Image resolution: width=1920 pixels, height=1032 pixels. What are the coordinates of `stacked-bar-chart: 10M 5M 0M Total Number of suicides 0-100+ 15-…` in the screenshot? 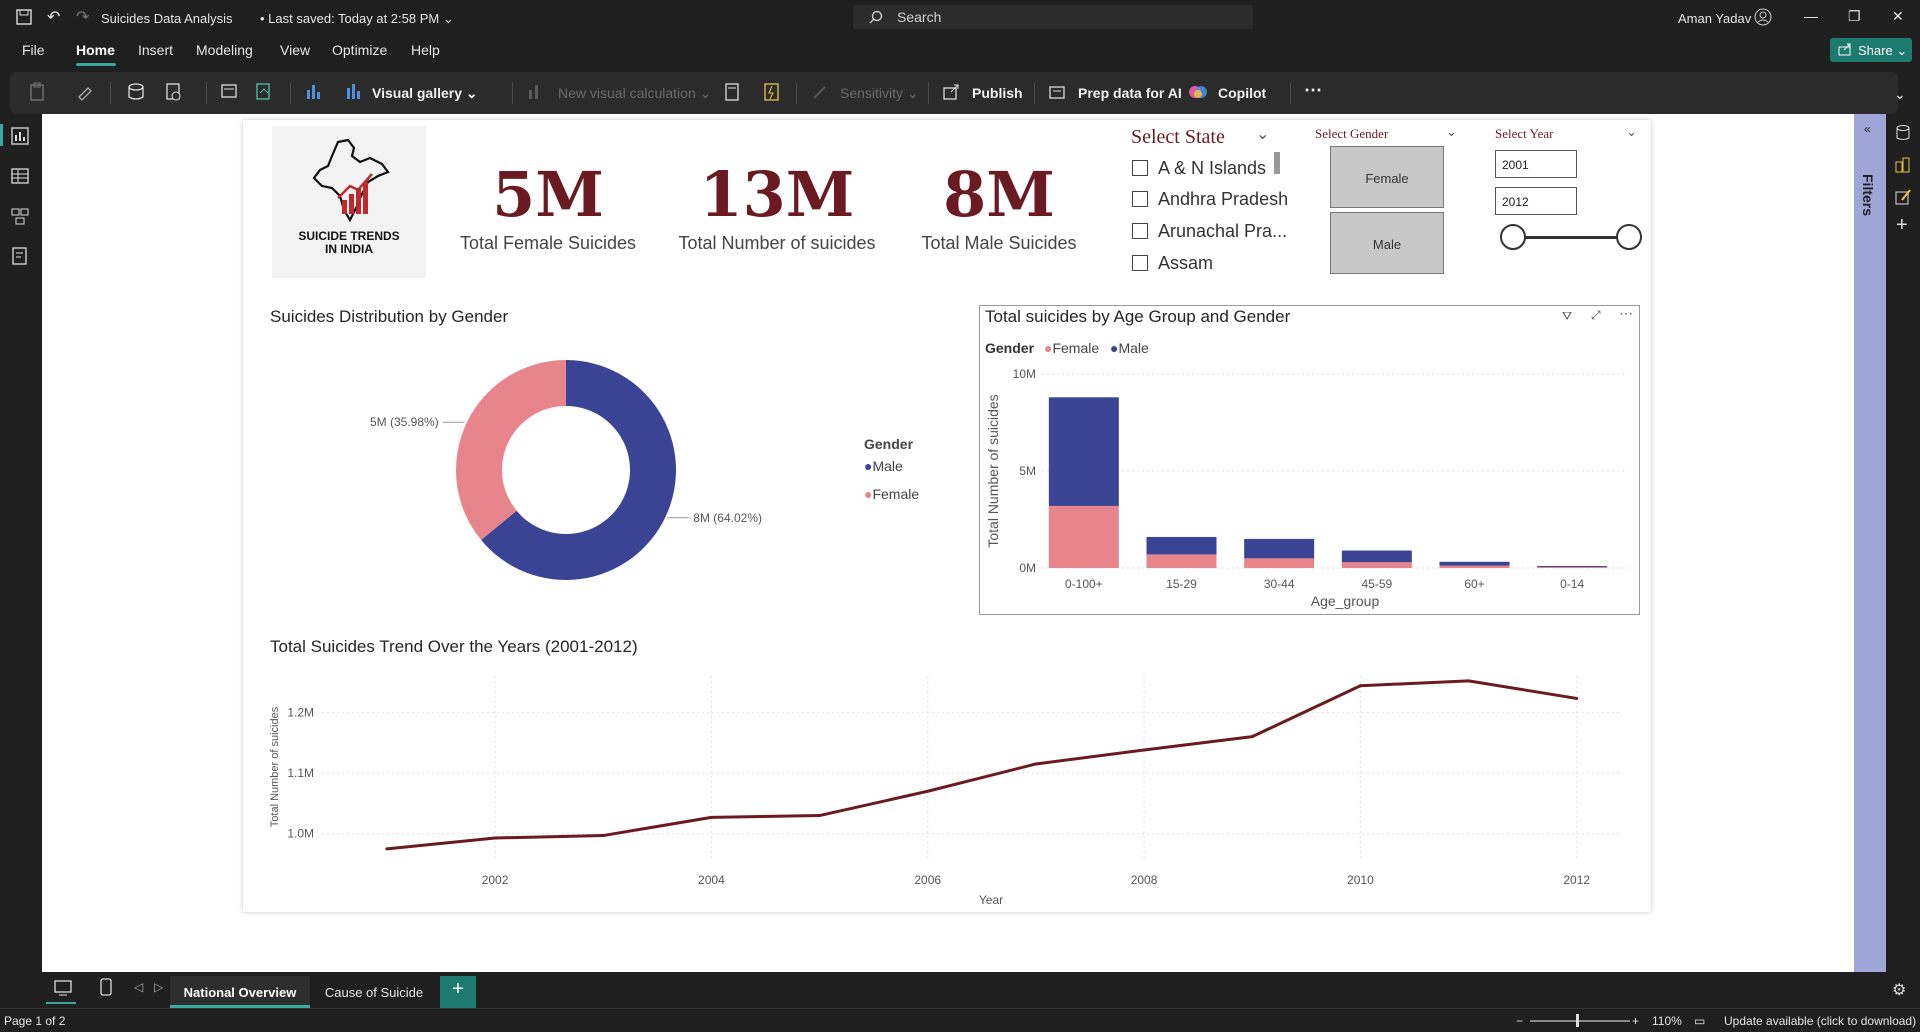 It's located at (1309, 487).